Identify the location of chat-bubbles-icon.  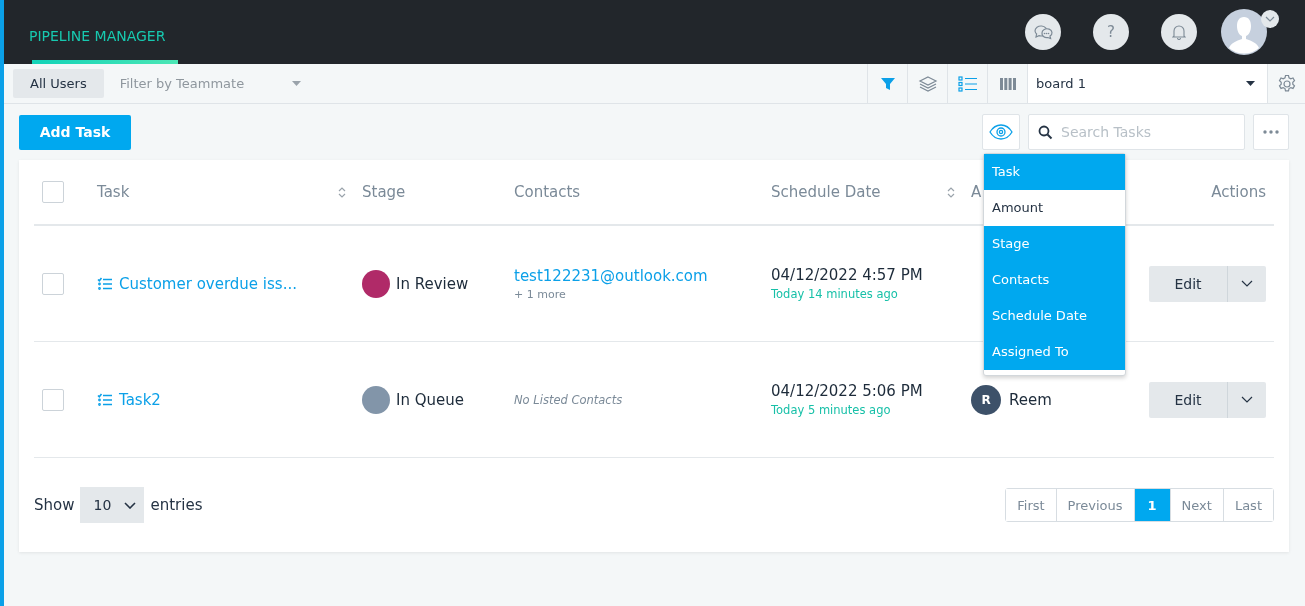
(1043, 32).